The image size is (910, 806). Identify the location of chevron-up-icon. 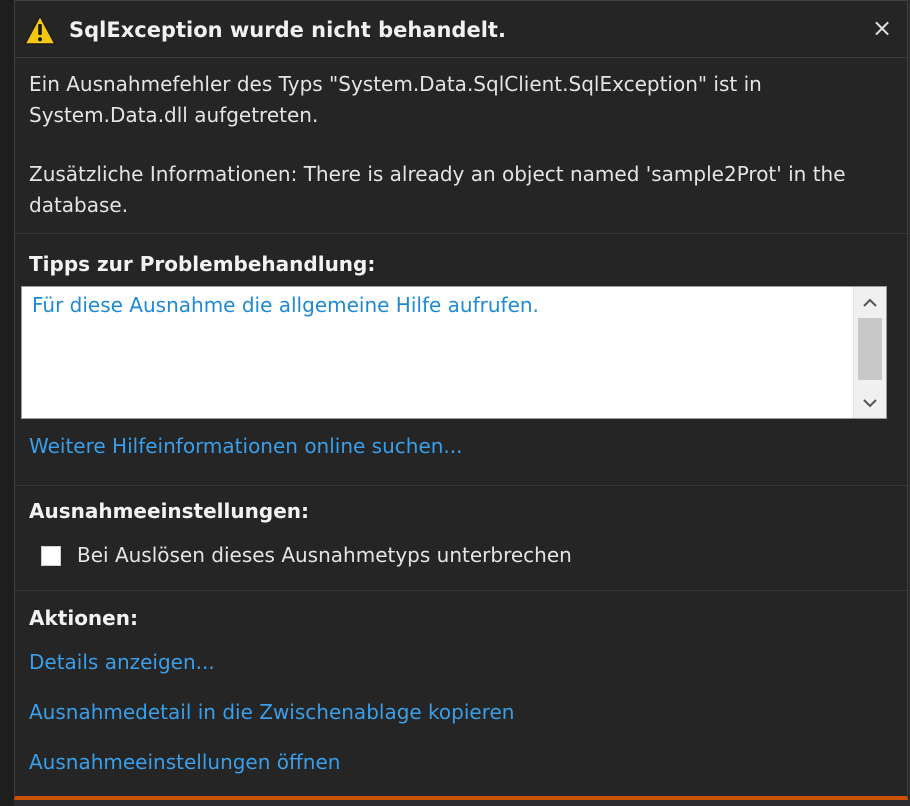
(869, 302).